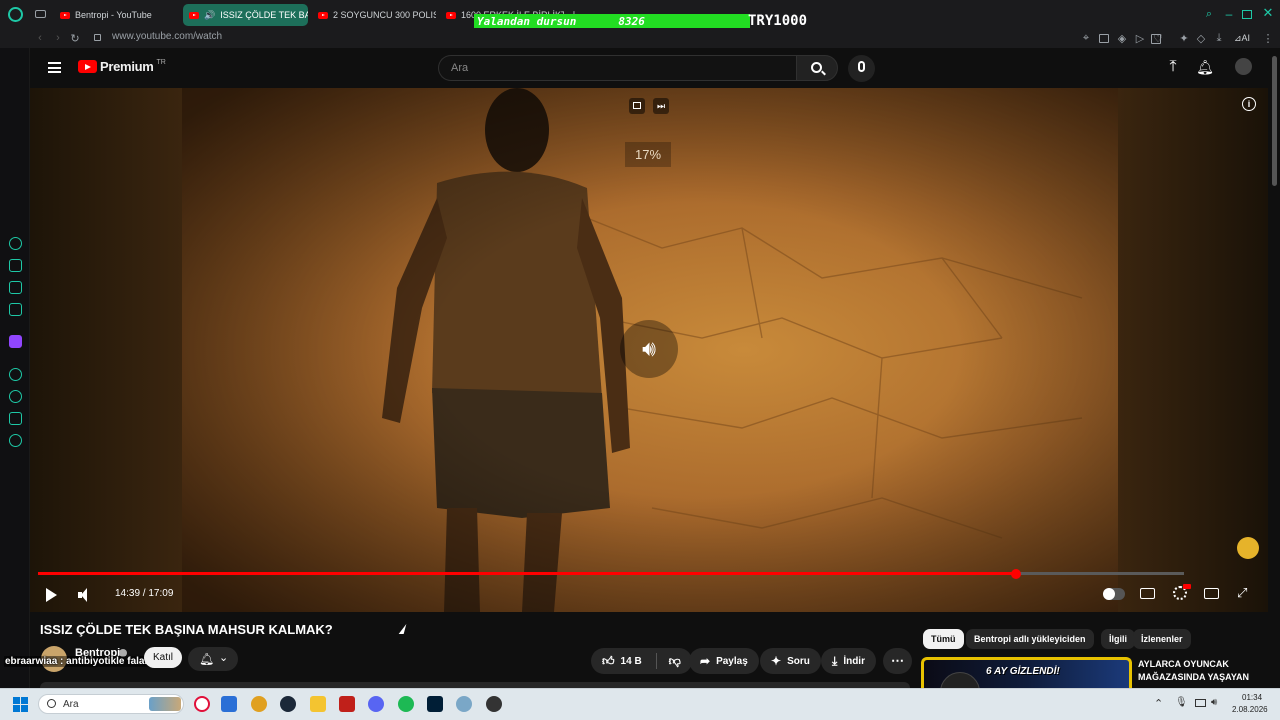 This screenshot has width=1280, height=720. I want to click on vpn-shield-icon: ◈, so click(1122, 38).